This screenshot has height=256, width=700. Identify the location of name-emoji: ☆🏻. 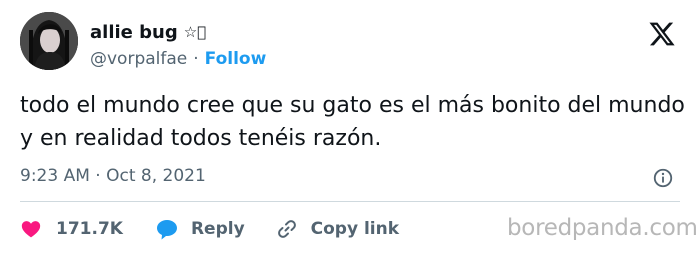
(195, 32).